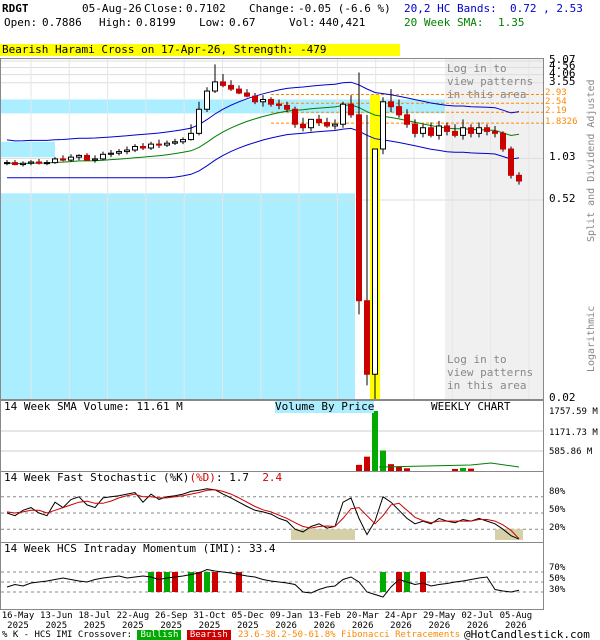 The image size is (600, 640). What do you see at coordinates (527, 634) in the screenshot?
I see `copyright: @HotCandlestick.com` at bounding box center [527, 634].